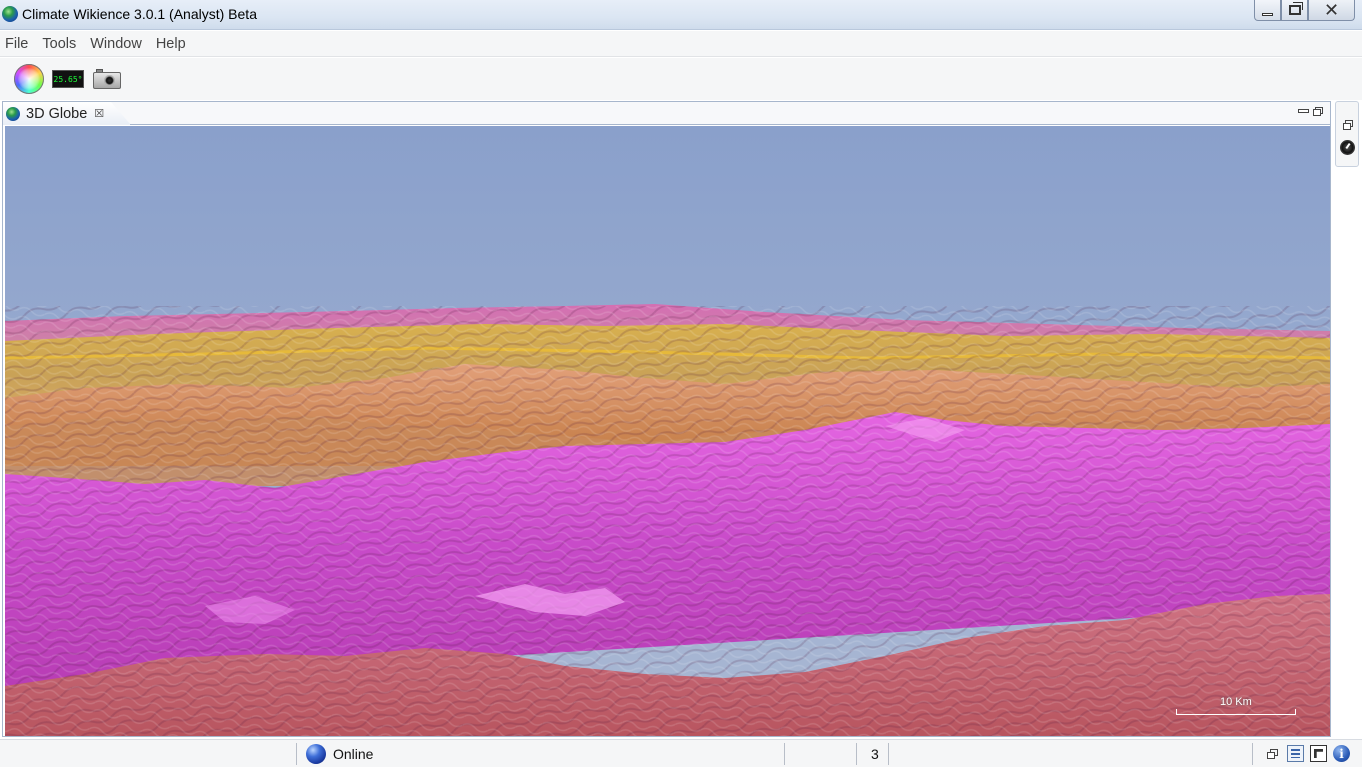 The image size is (1362, 767). Describe the element at coordinates (1347, 134) in the screenshot. I see `right-trim-stack` at that location.